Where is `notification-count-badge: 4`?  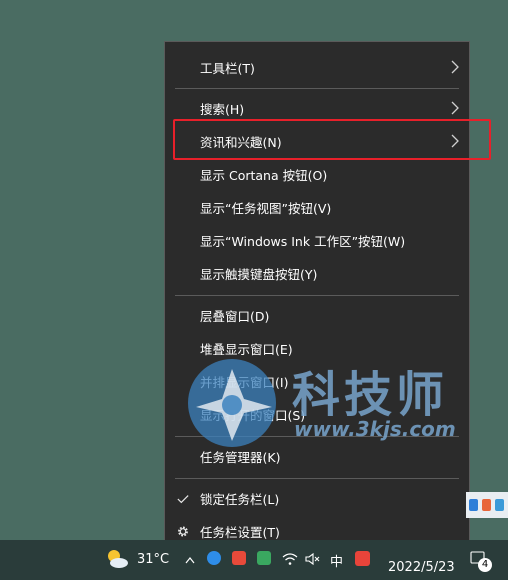 notification-count-badge: 4 is located at coordinates (485, 565).